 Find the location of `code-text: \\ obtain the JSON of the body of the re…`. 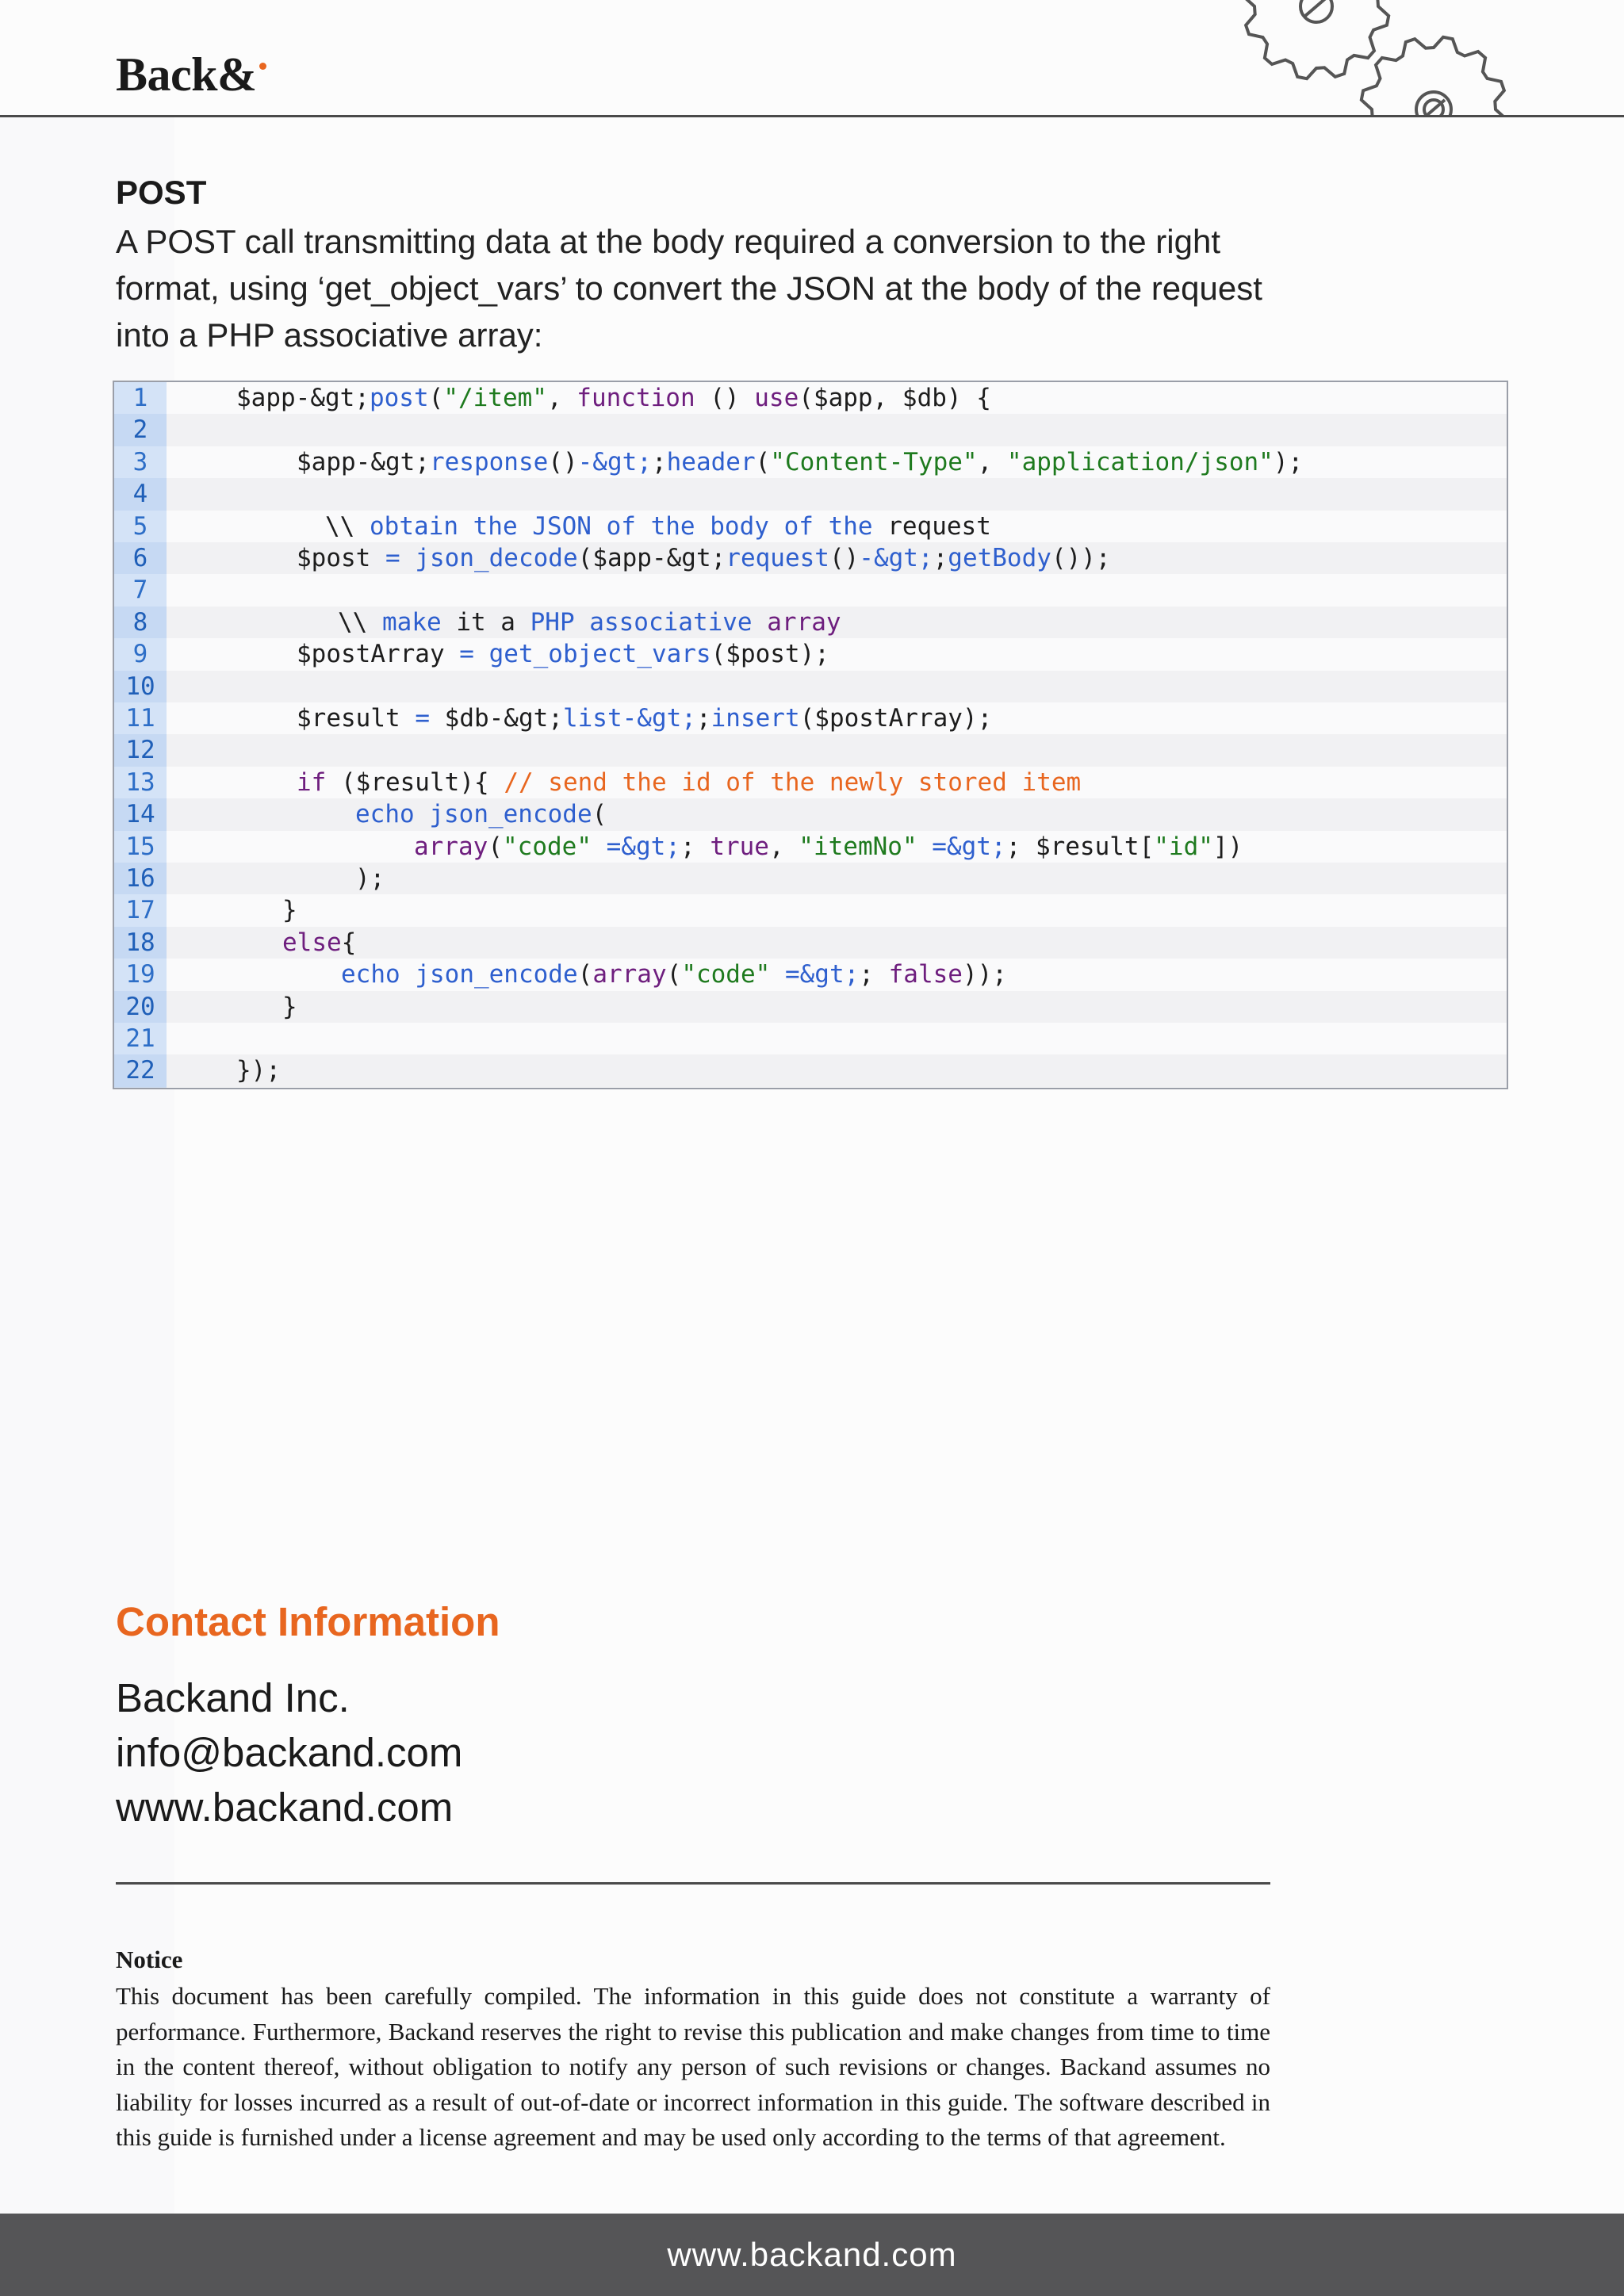

code-text: \\ obtain the JSON of the body of the re… is located at coordinates (658, 526).